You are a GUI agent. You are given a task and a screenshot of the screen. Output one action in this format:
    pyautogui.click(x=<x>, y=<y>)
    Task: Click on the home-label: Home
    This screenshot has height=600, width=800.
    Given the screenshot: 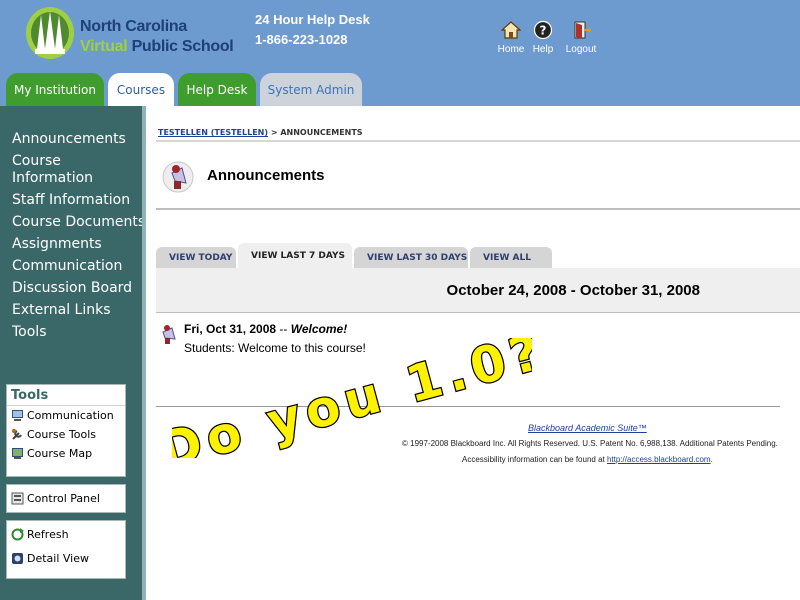 What is the action you would take?
    pyautogui.click(x=511, y=49)
    